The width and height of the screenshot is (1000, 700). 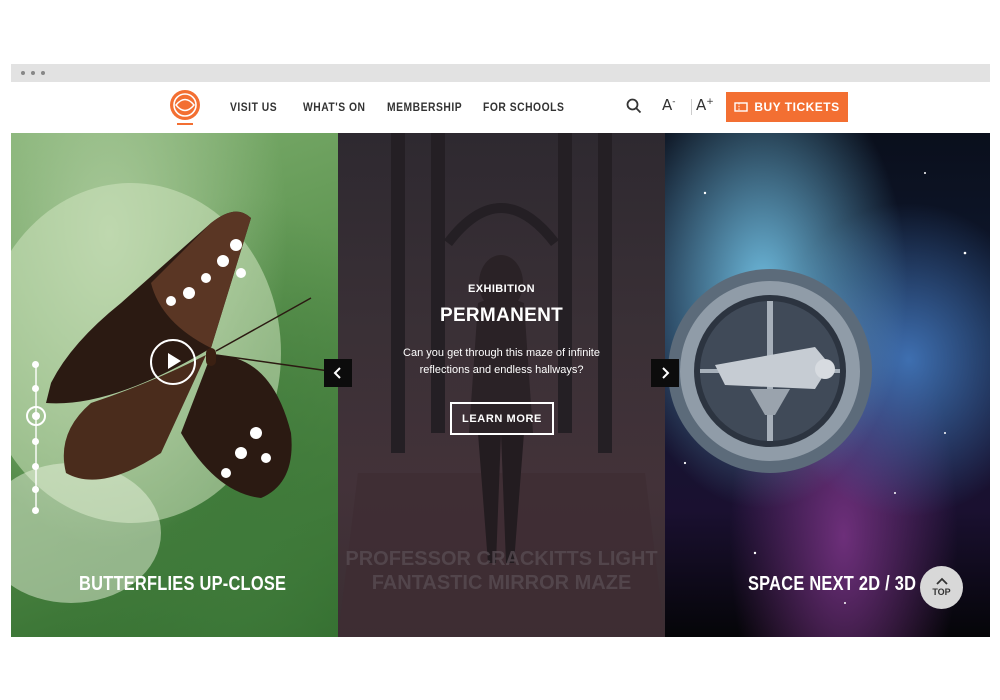 What do you see at coordinates (797, 107) in the screenshot?
I see `buy-tickets-label: BUY TICKETS` at bounding box center [797, 107].